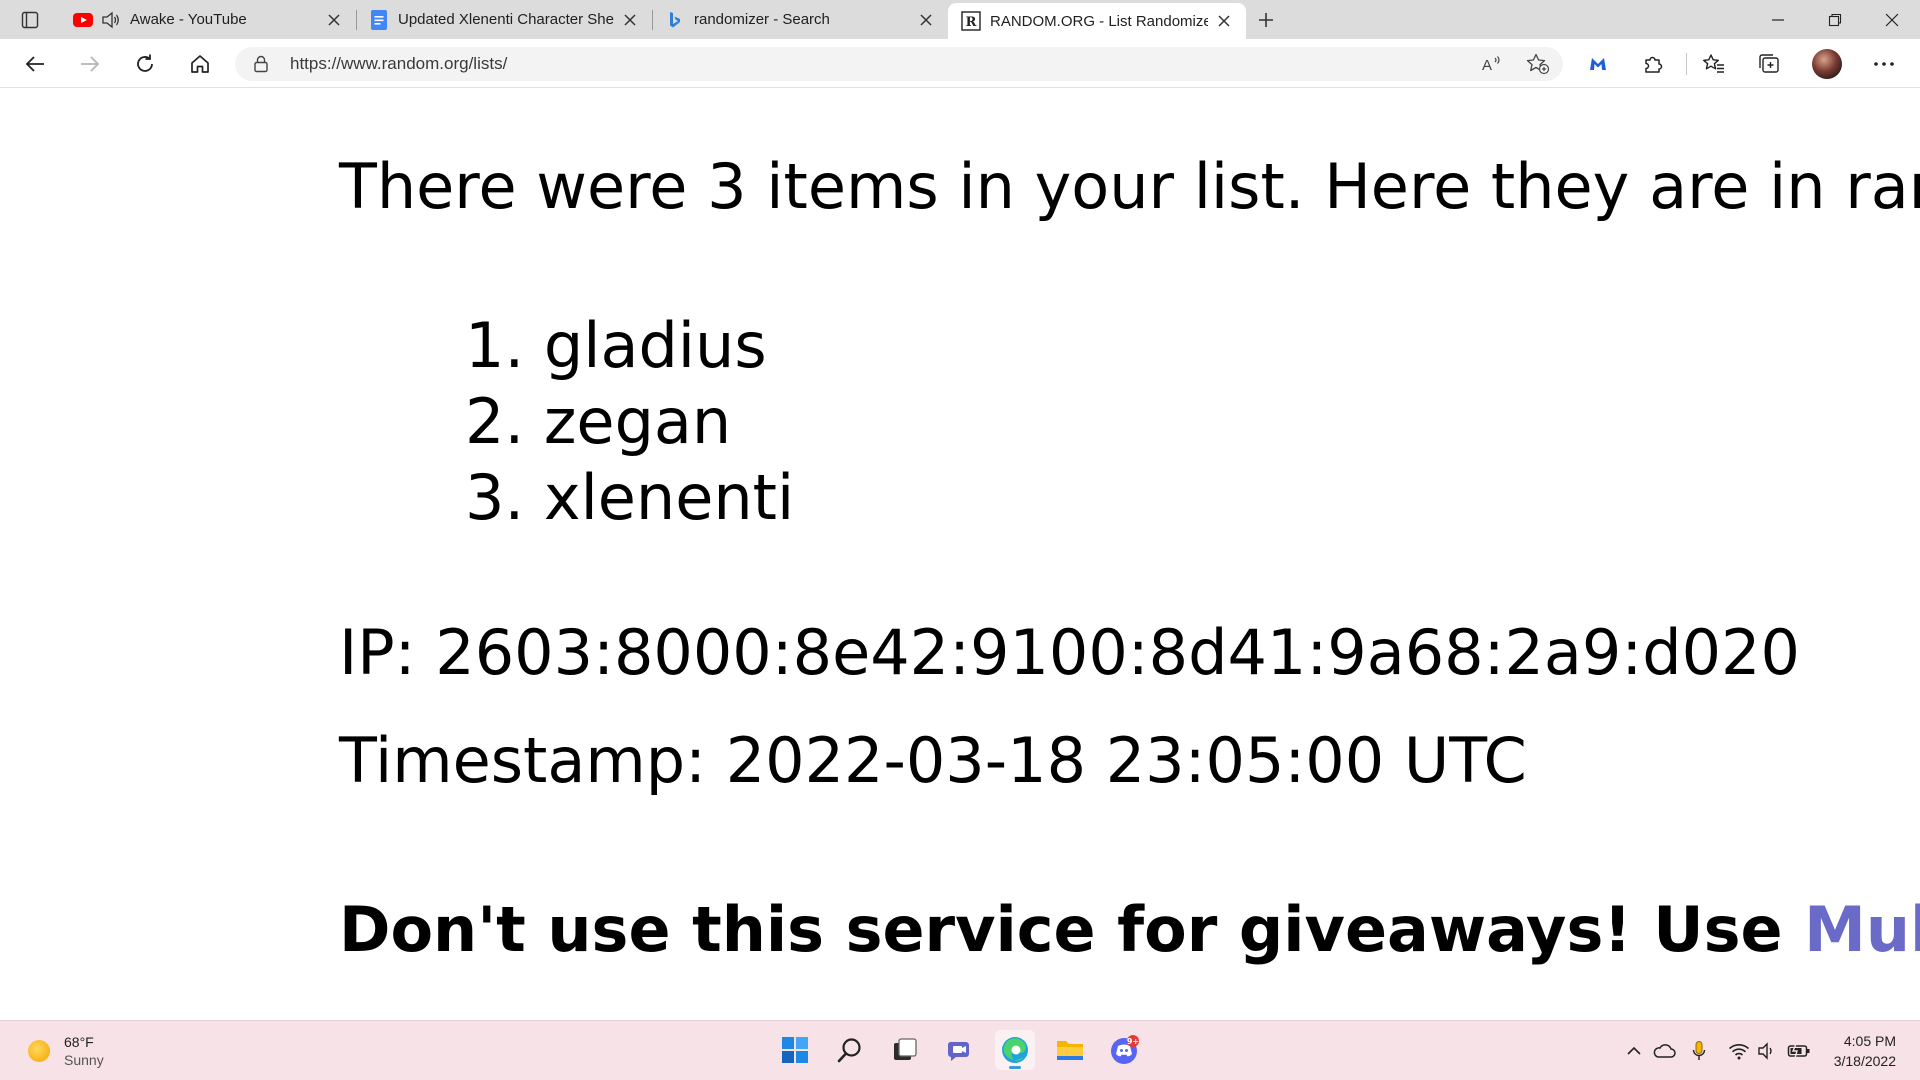 The height and width of the screenshot is (1080, 1920). I want to click on tab-youtube: Awake - YouTube, so click(208, 19).